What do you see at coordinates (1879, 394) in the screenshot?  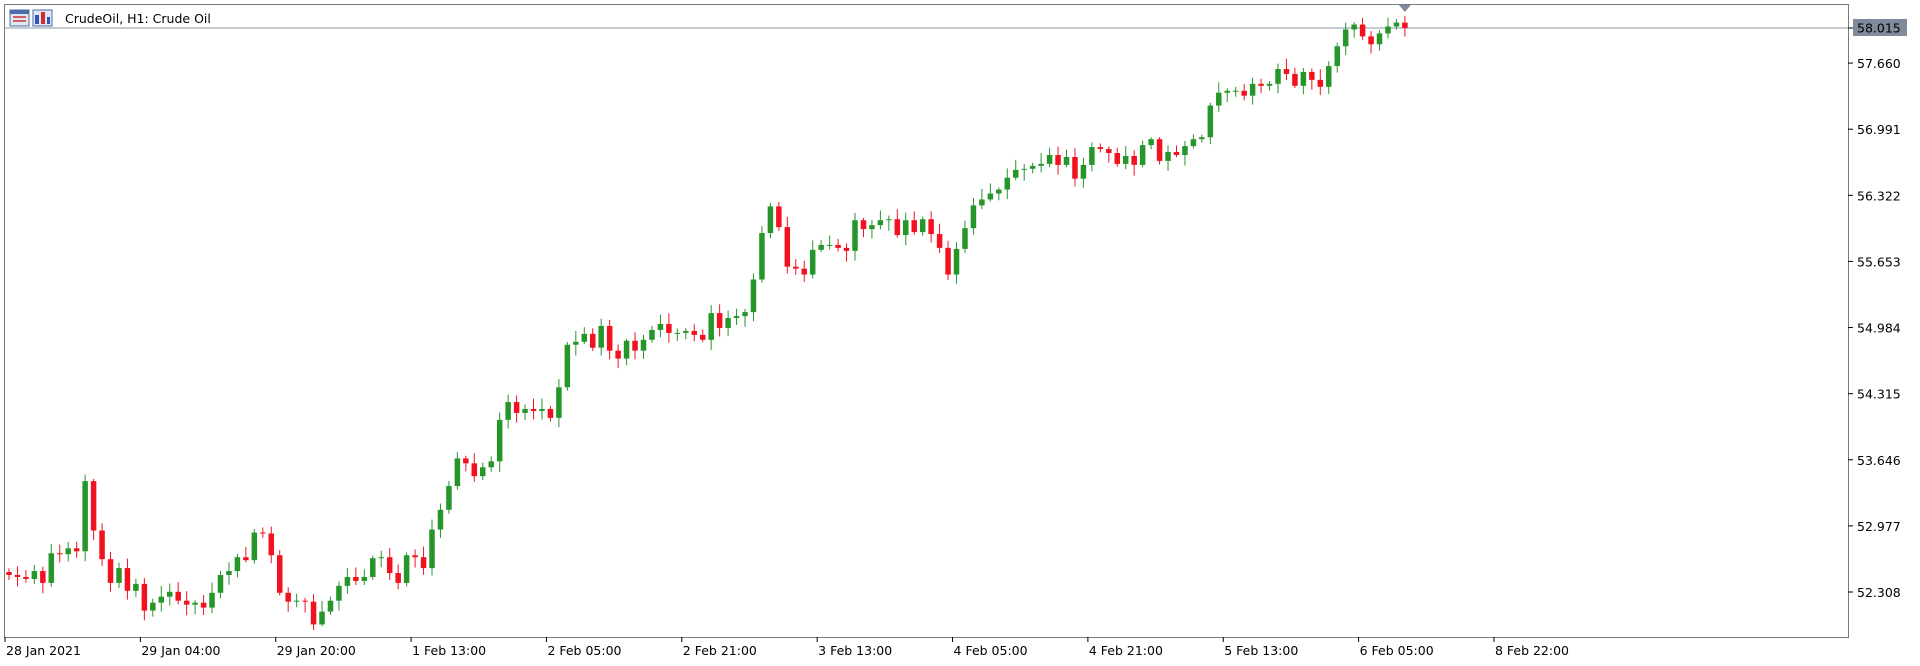 I see `y-tick-label: 54.315` at bounding box center [1879, 394].